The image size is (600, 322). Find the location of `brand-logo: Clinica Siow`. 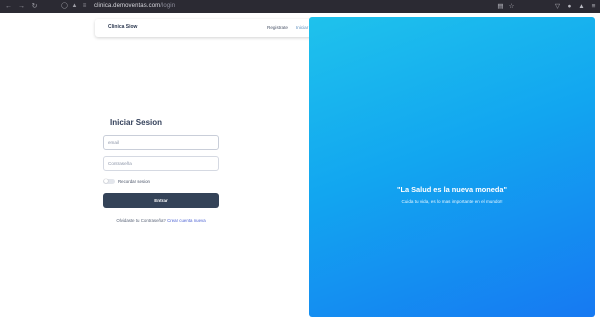

brand-logo: Clinica Siow is located at coordinates (122, 27).